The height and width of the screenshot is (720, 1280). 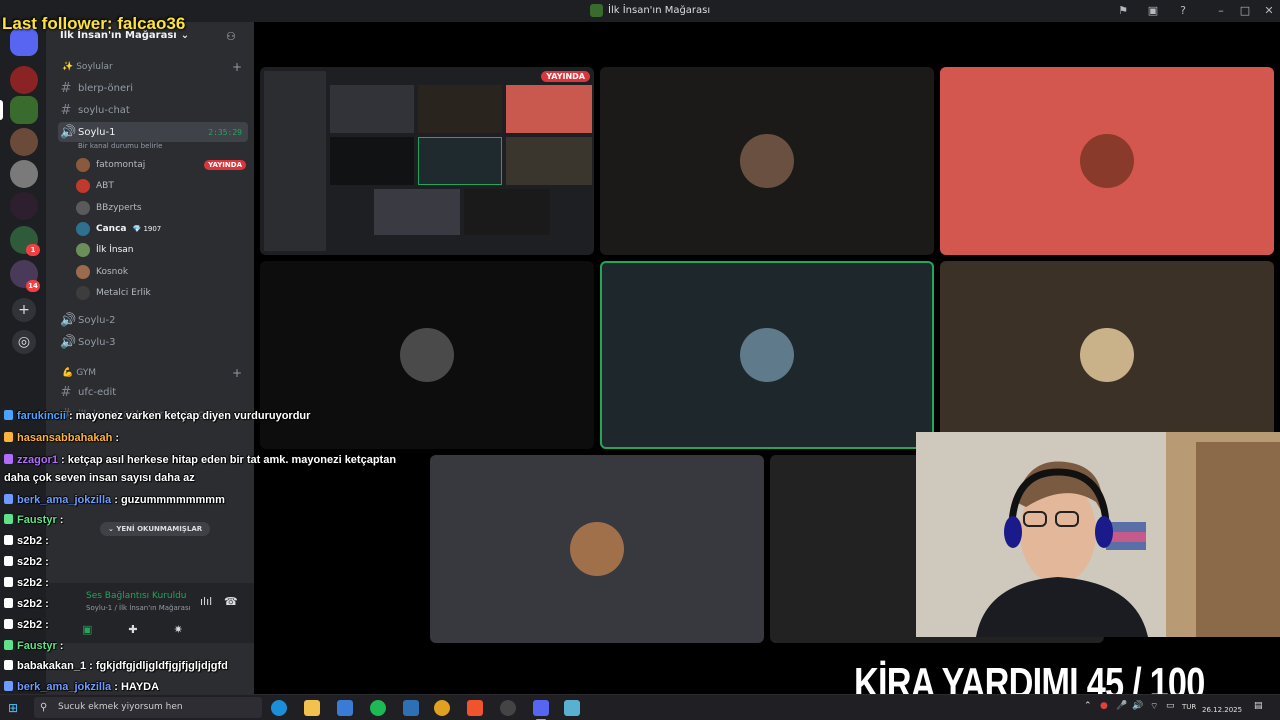 What do you see at coordinates (65, 438) in the screenshot?
I see `chat-username: hasansabbahakah` at bounding box center [65, 438].